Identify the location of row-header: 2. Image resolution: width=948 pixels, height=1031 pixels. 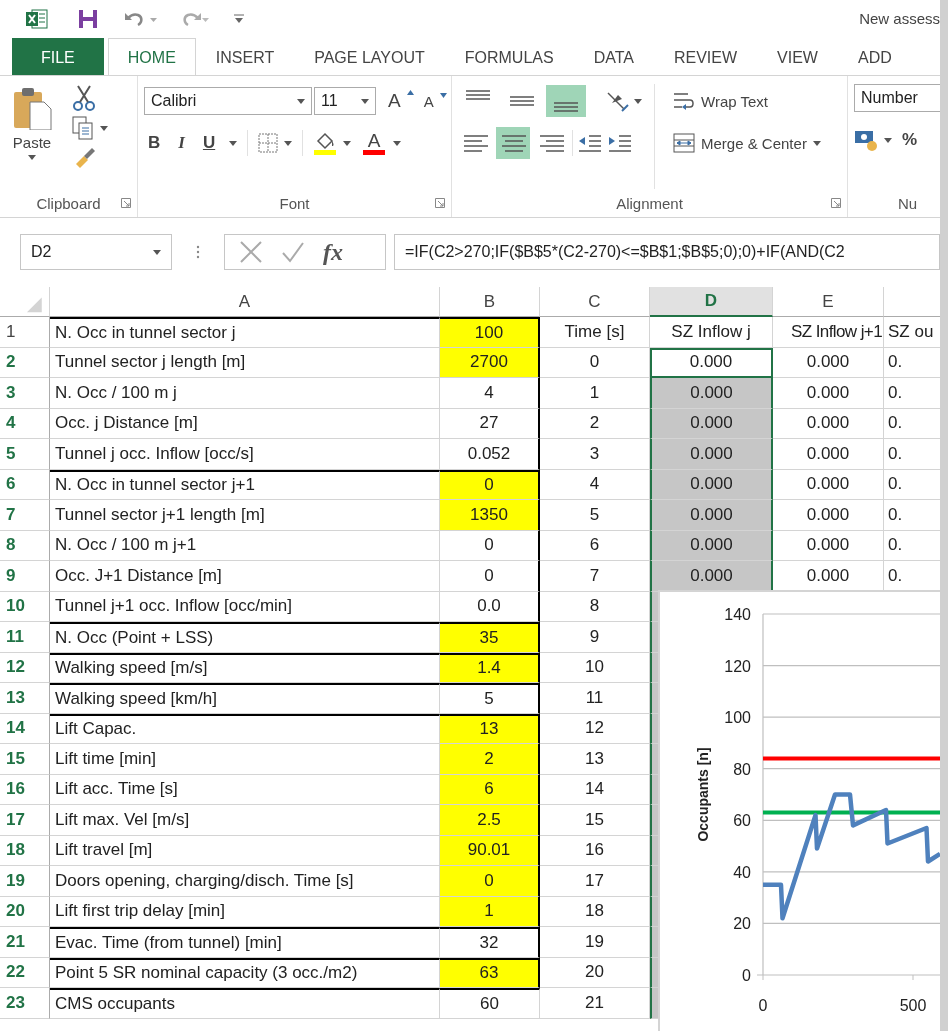
(25, 362).